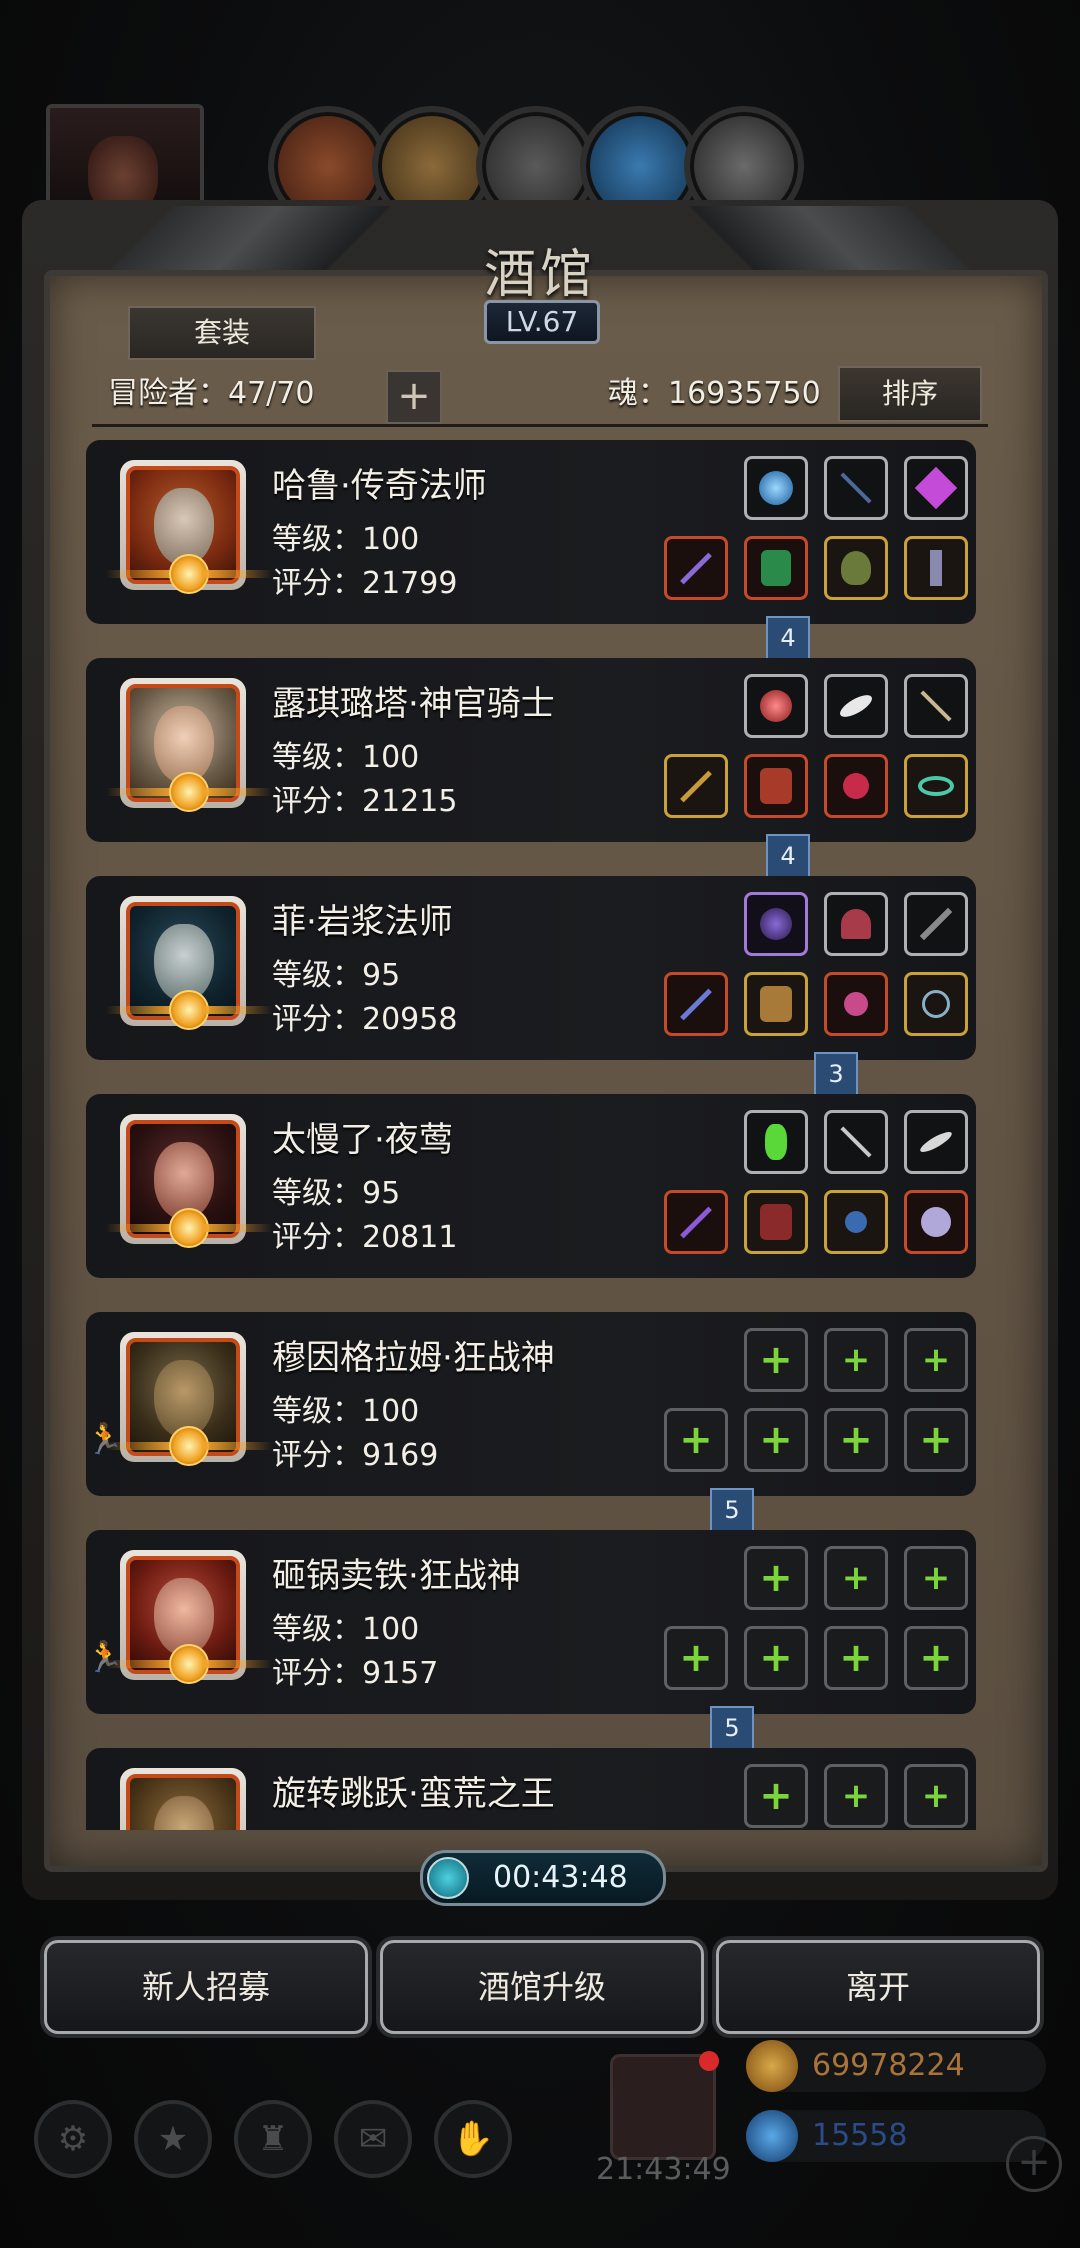  I want to click on hero-name: 太慢了·夜莺, so click(362, 1140).